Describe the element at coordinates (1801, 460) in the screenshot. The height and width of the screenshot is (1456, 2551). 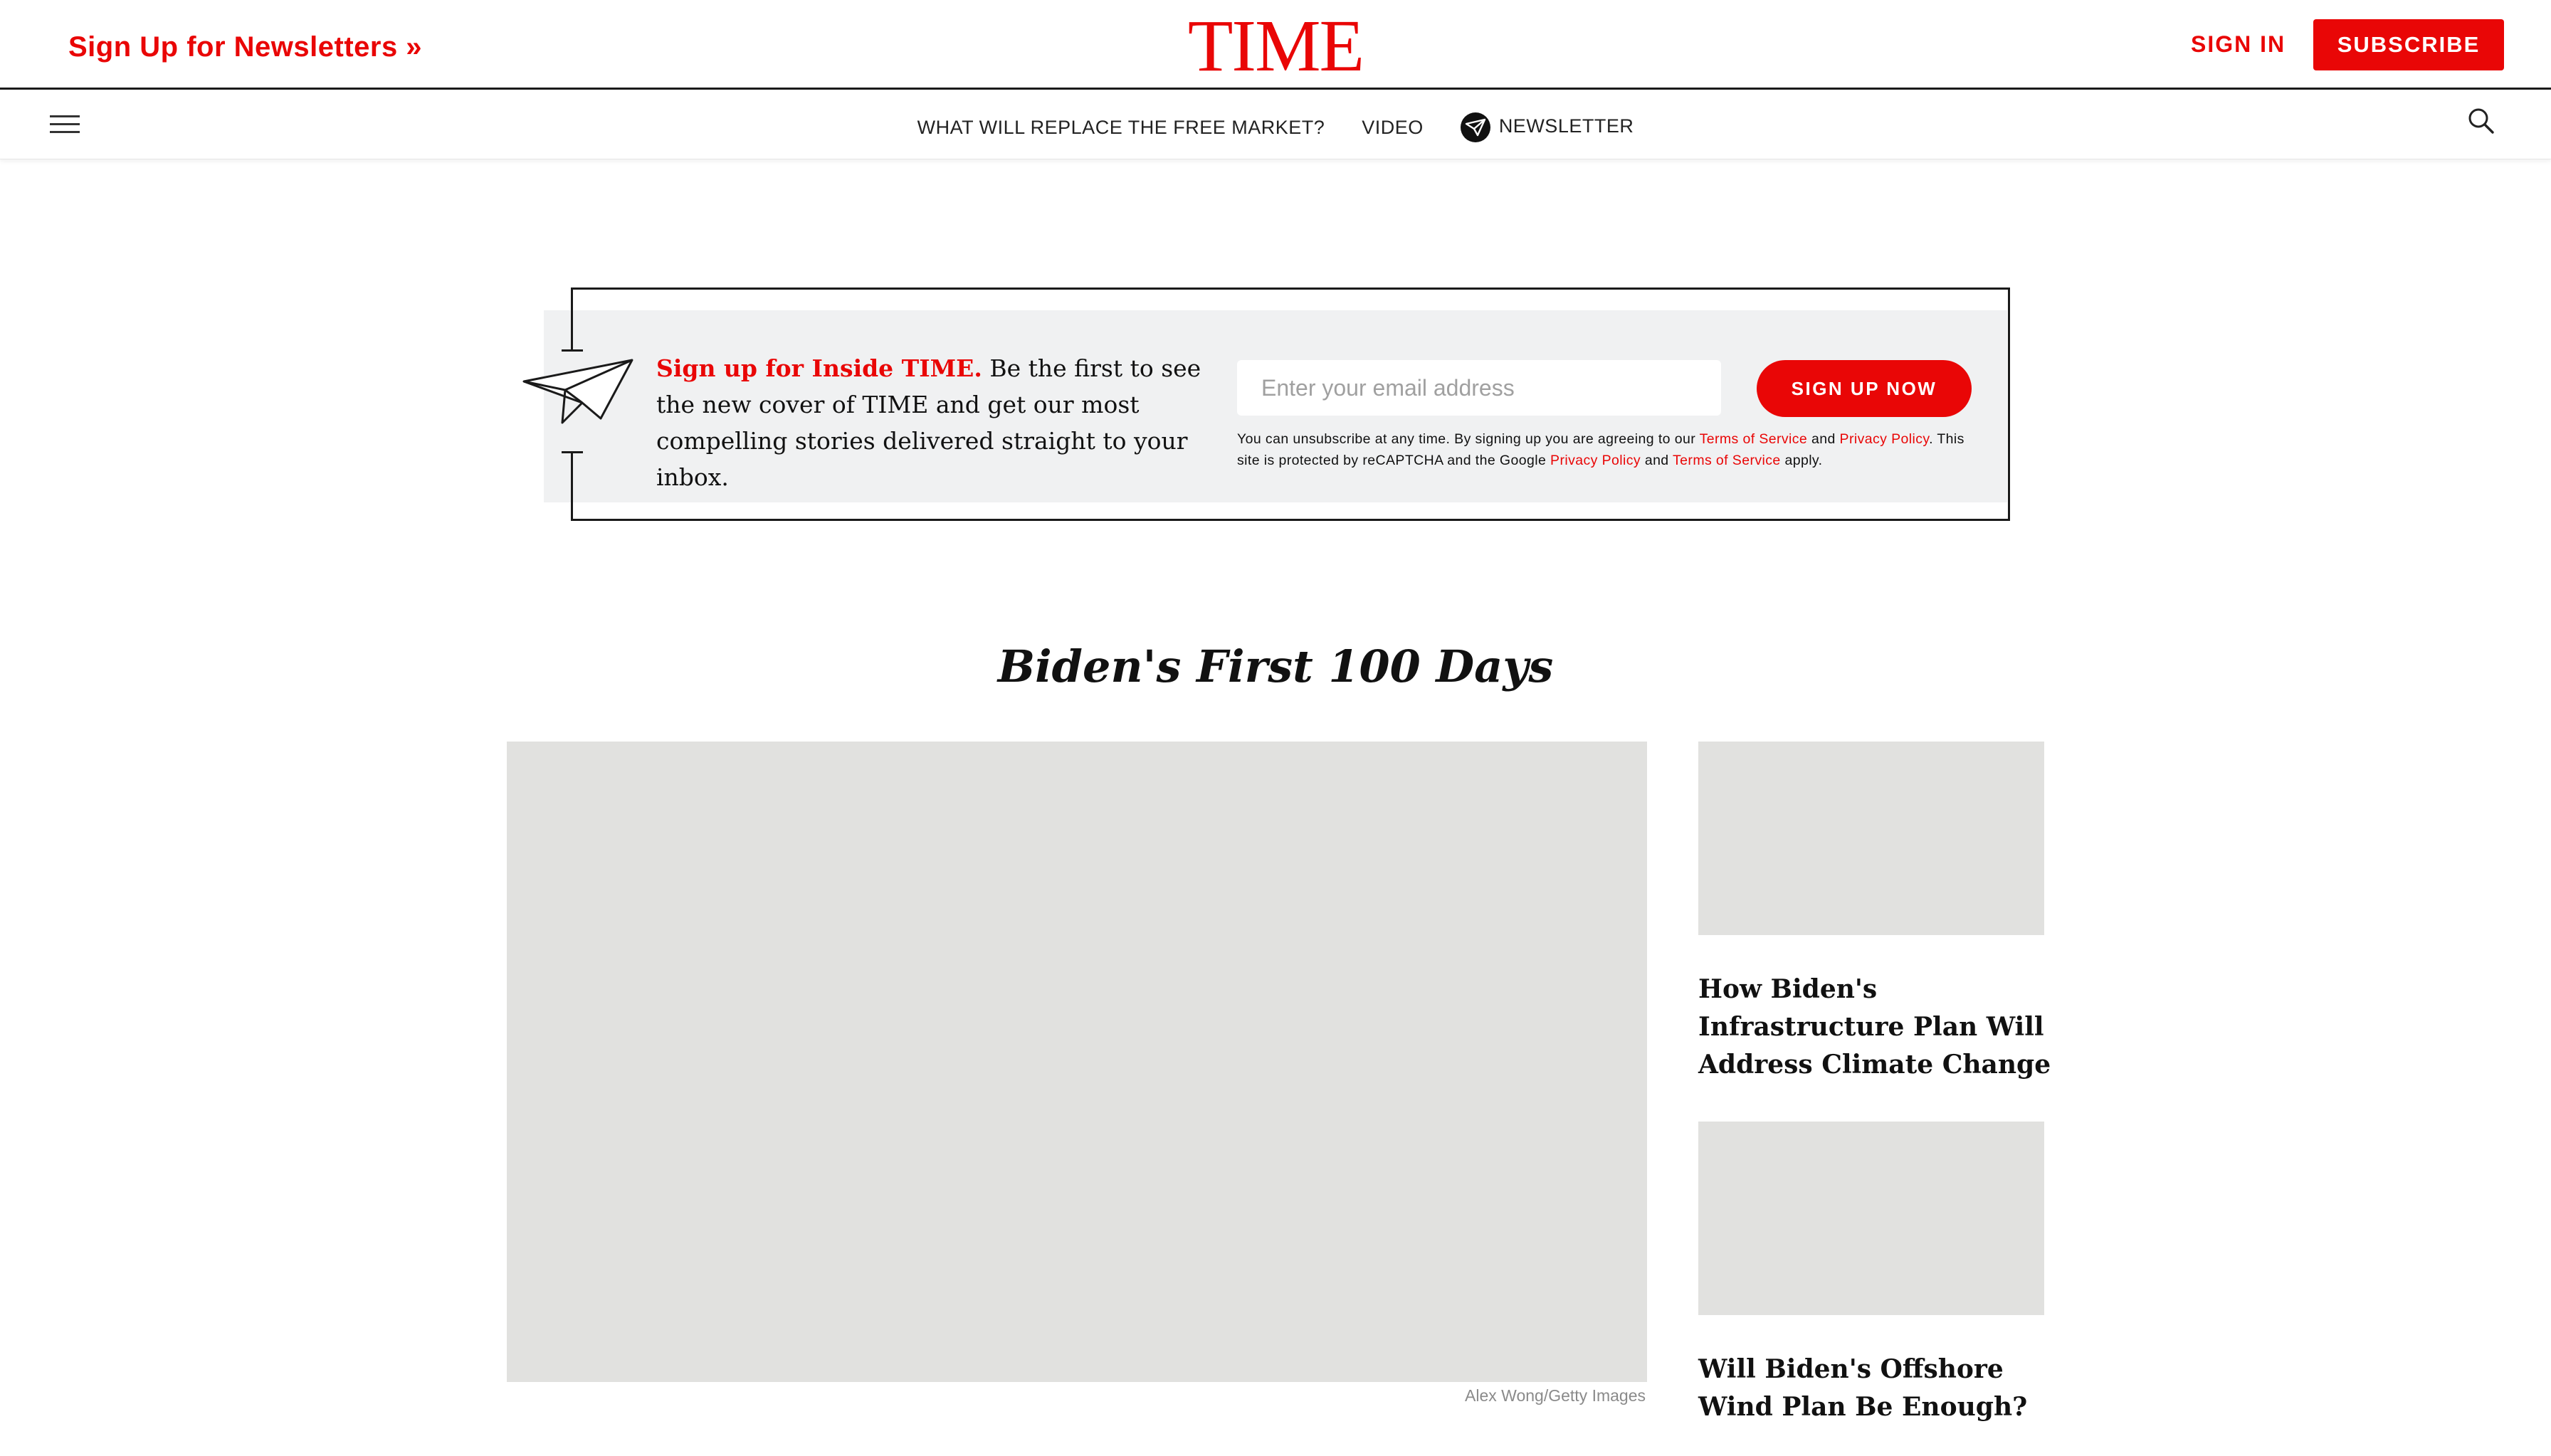
I see `legal-text: apply.` at that location.